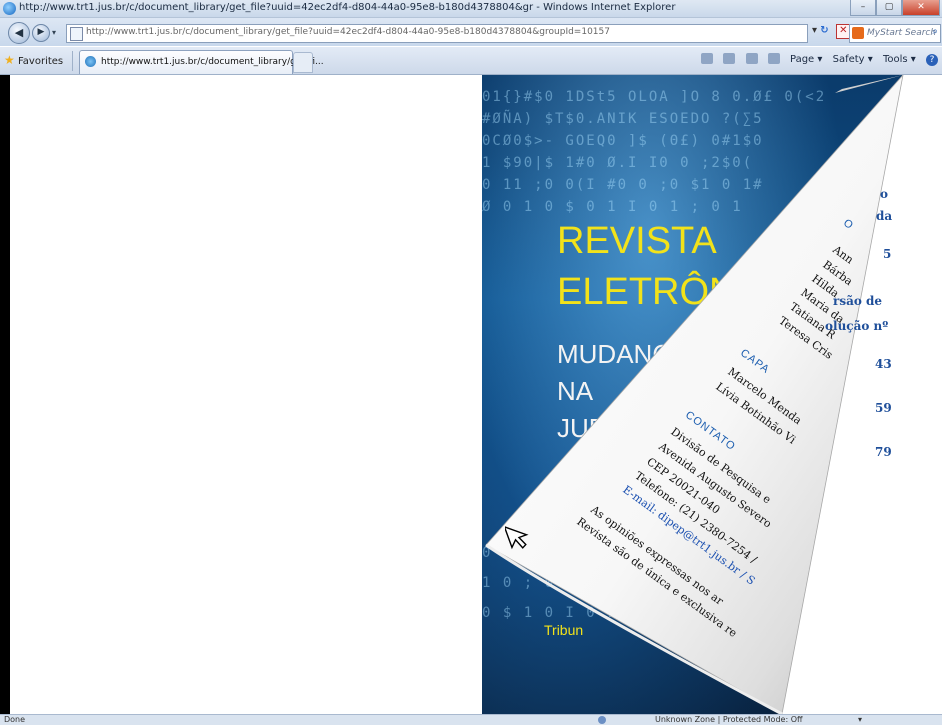 This screenshot has height=725, width=942. What do you see at coordinates (857, 326) in the screenshot?
I see `toc-item-5: olução nº` at bounding box center [857, 326].